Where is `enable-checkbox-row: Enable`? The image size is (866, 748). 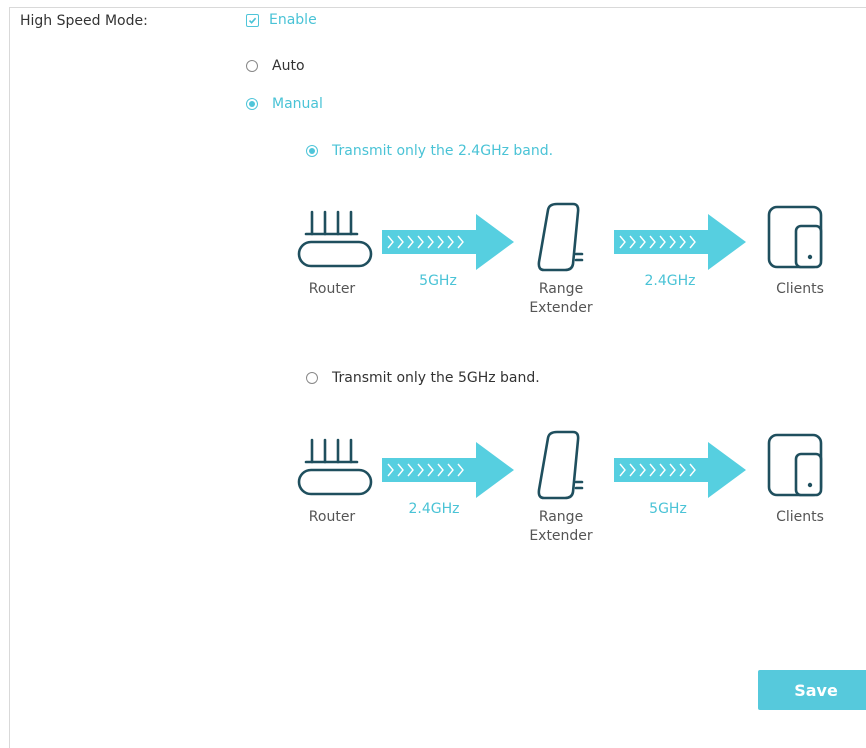
enable-checkbox-row: Enable is located at coordinates (281, 20).